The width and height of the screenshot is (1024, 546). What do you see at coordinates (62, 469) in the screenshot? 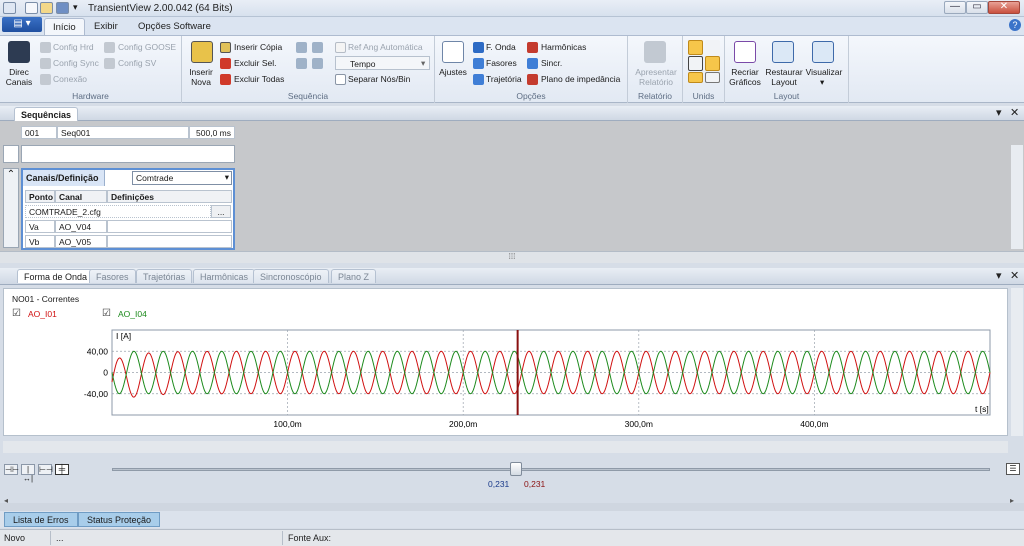
I see `cursor-mode-icon: ╪` at bounding box center [62, 469].